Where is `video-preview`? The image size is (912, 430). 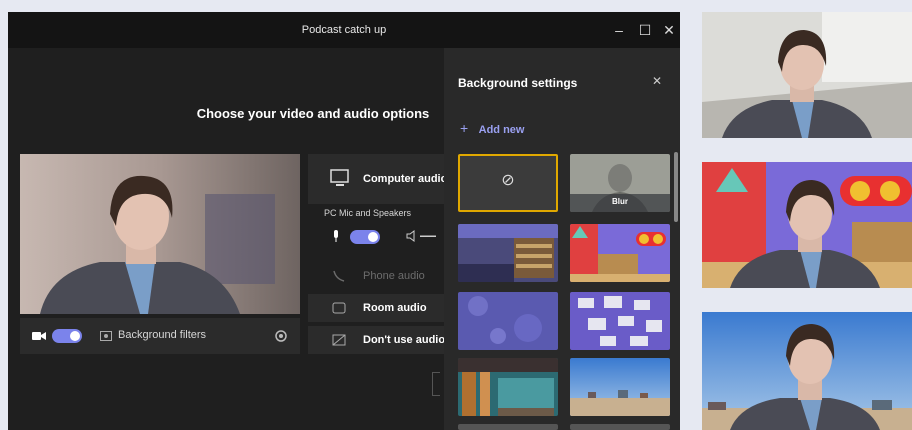 video-preview is located at coordinates (160, 234).